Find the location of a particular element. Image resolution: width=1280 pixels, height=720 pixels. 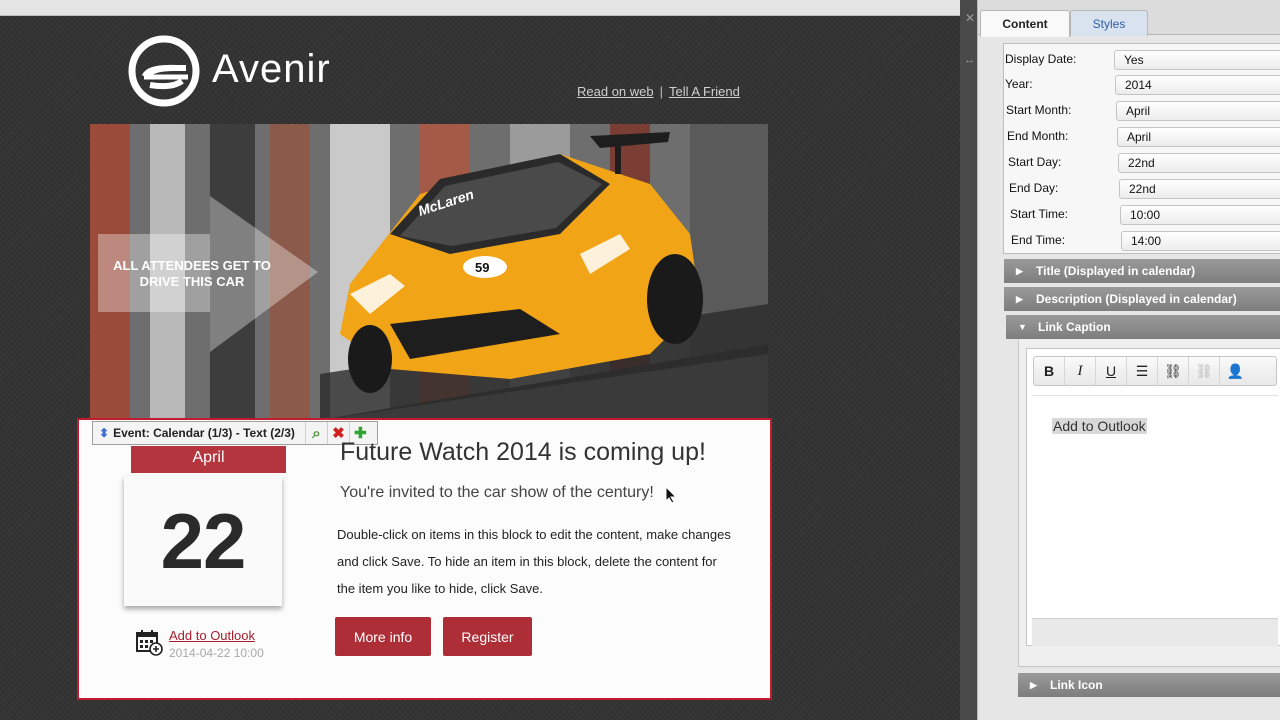

field-label: End Time: is located at coordinates (1038, 240).